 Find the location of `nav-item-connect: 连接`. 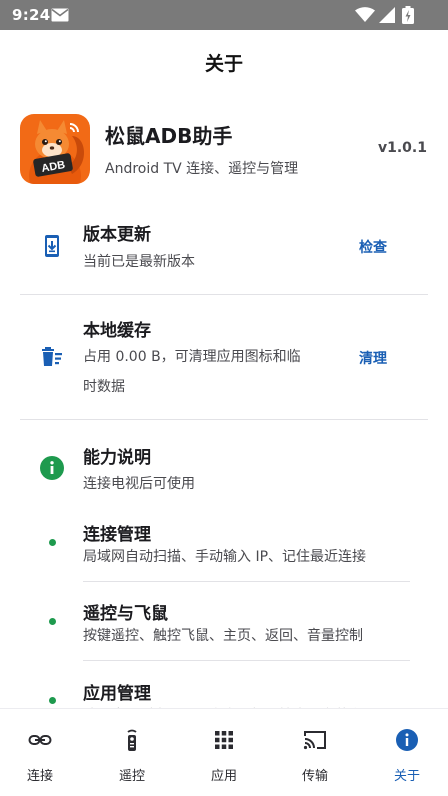

nav-item-connect: 连接 is located at coordinates (40, 752).